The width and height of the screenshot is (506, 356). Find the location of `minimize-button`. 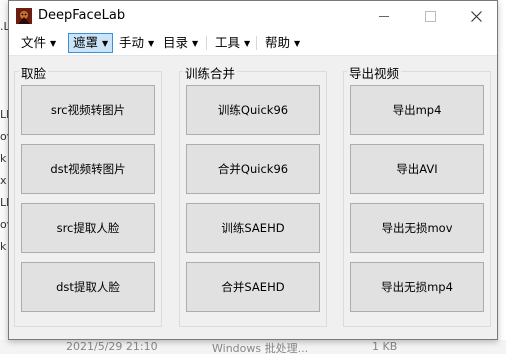

minimize-button is located at coordinates (384, 16).